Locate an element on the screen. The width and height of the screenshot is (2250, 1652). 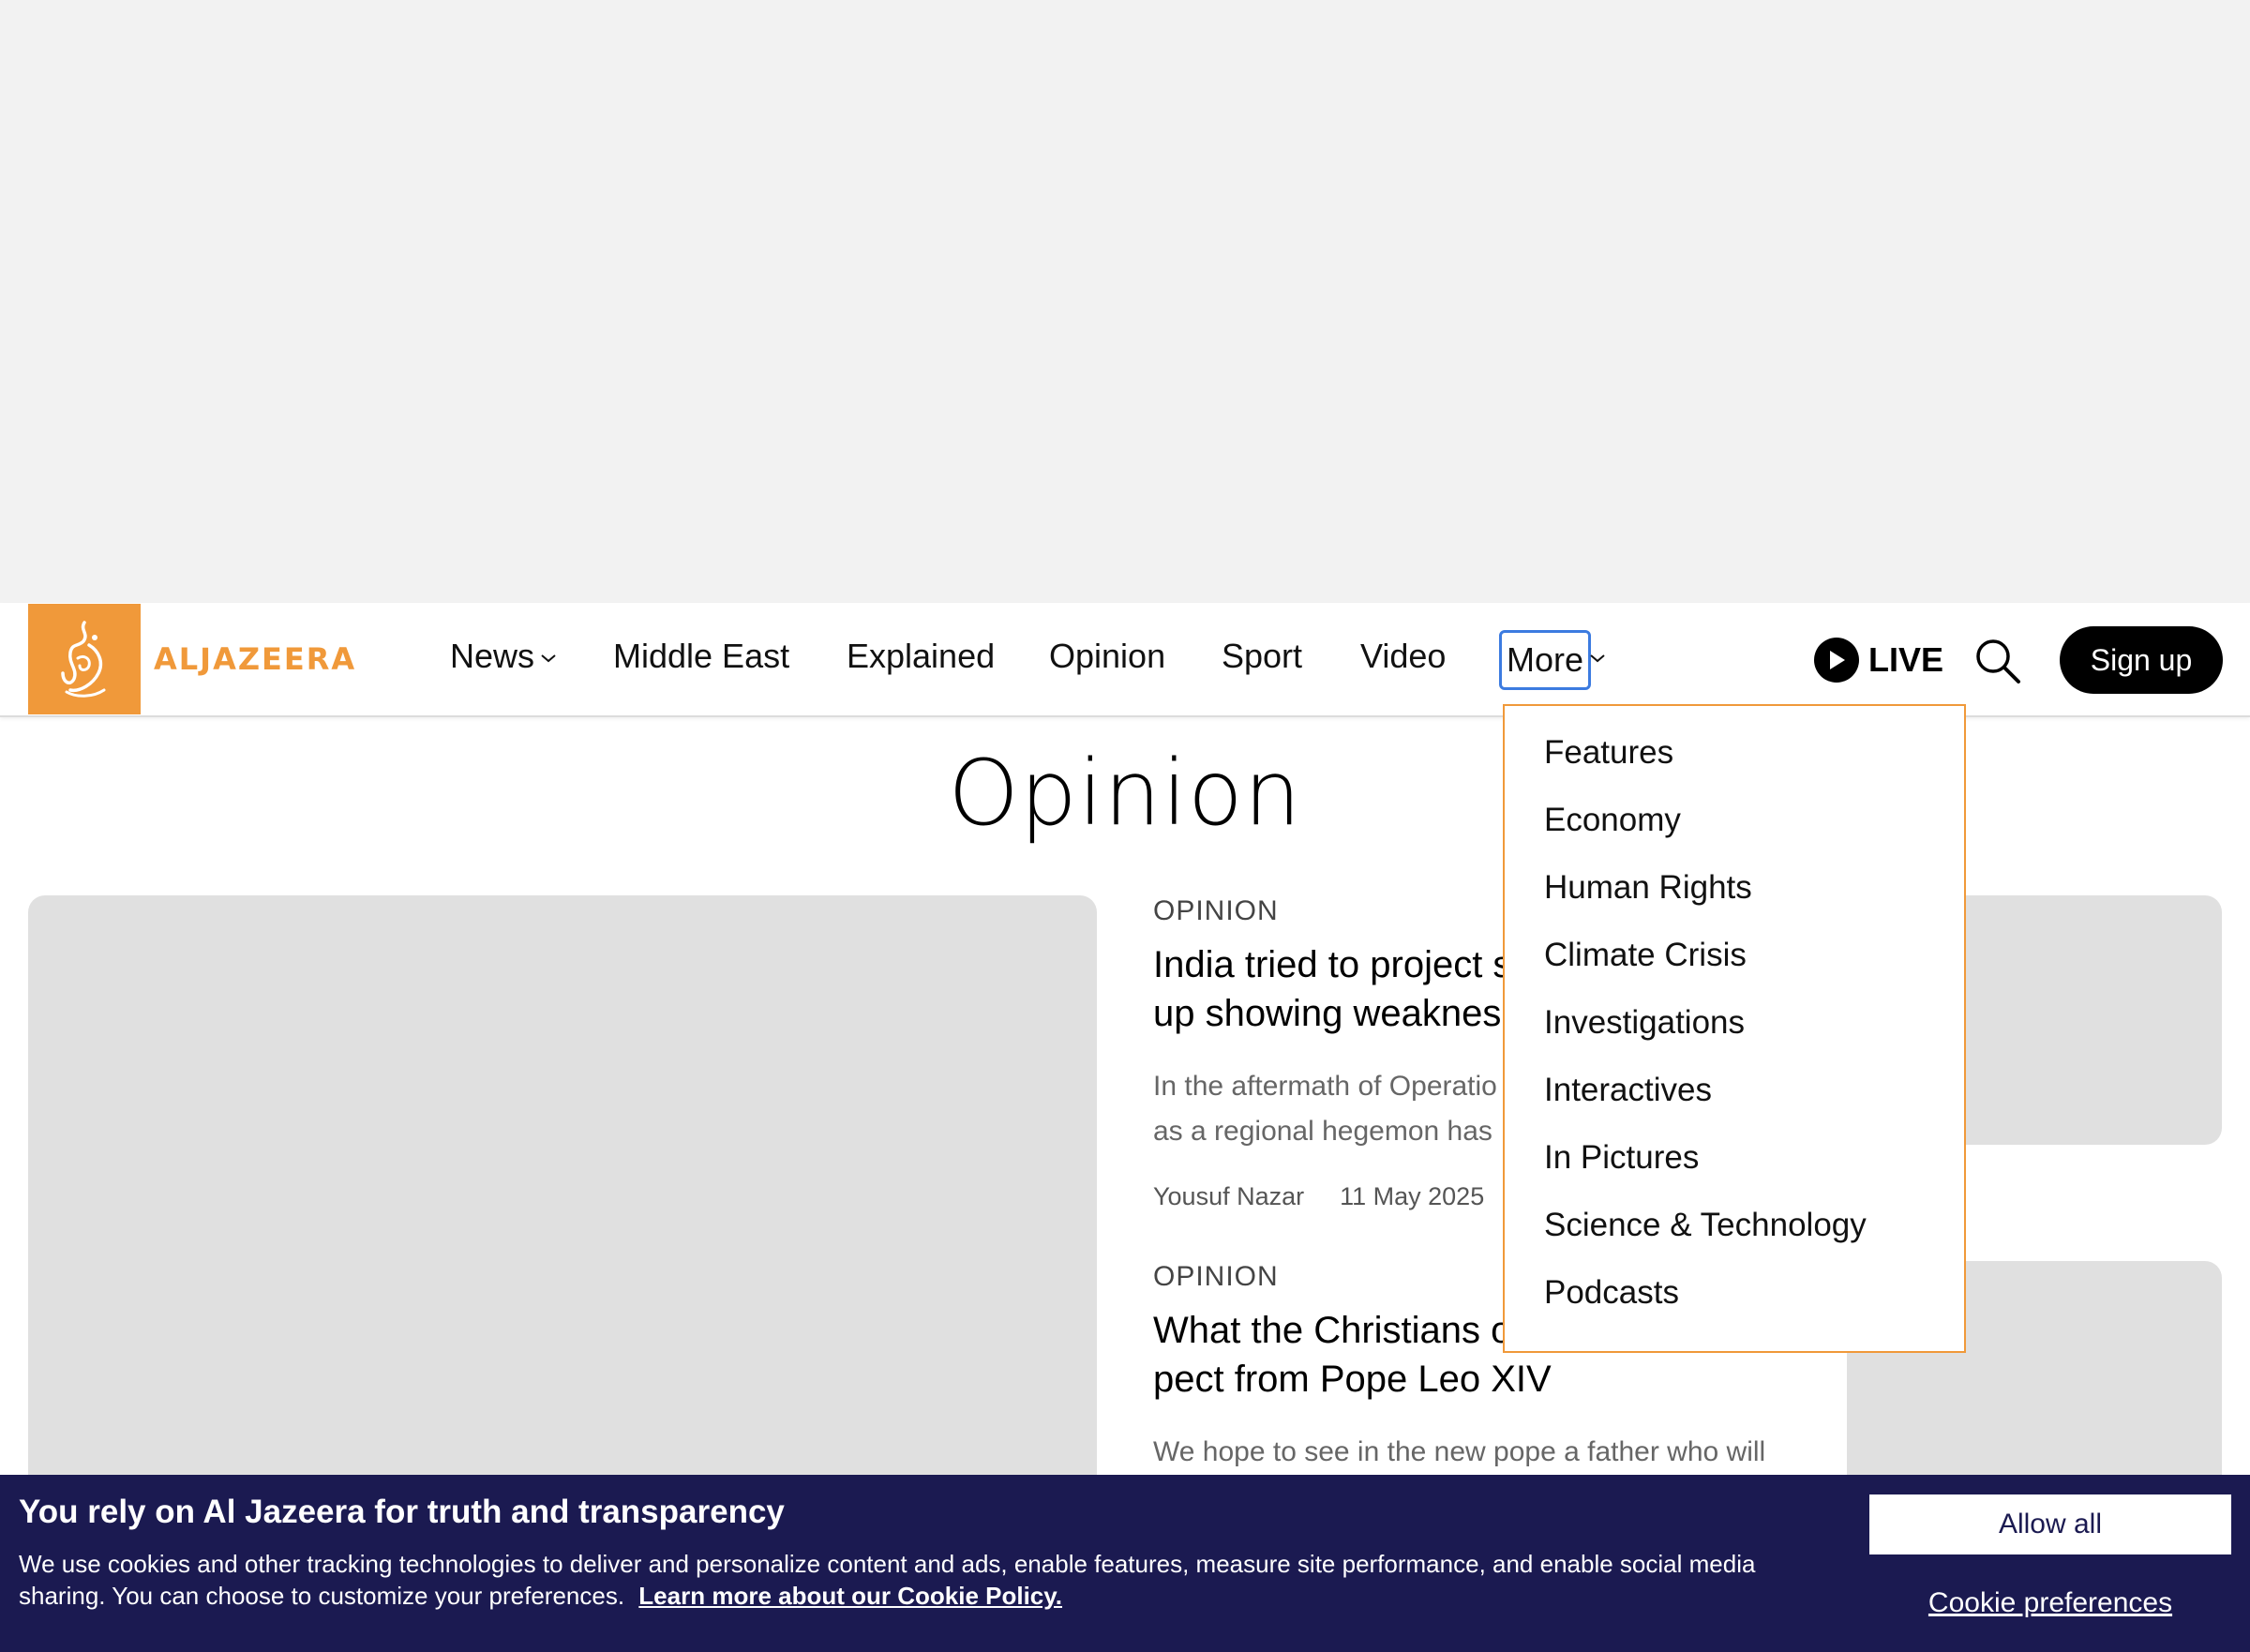
menu-item-human-rights: Human Rights is located at coordinates (1734, 888).